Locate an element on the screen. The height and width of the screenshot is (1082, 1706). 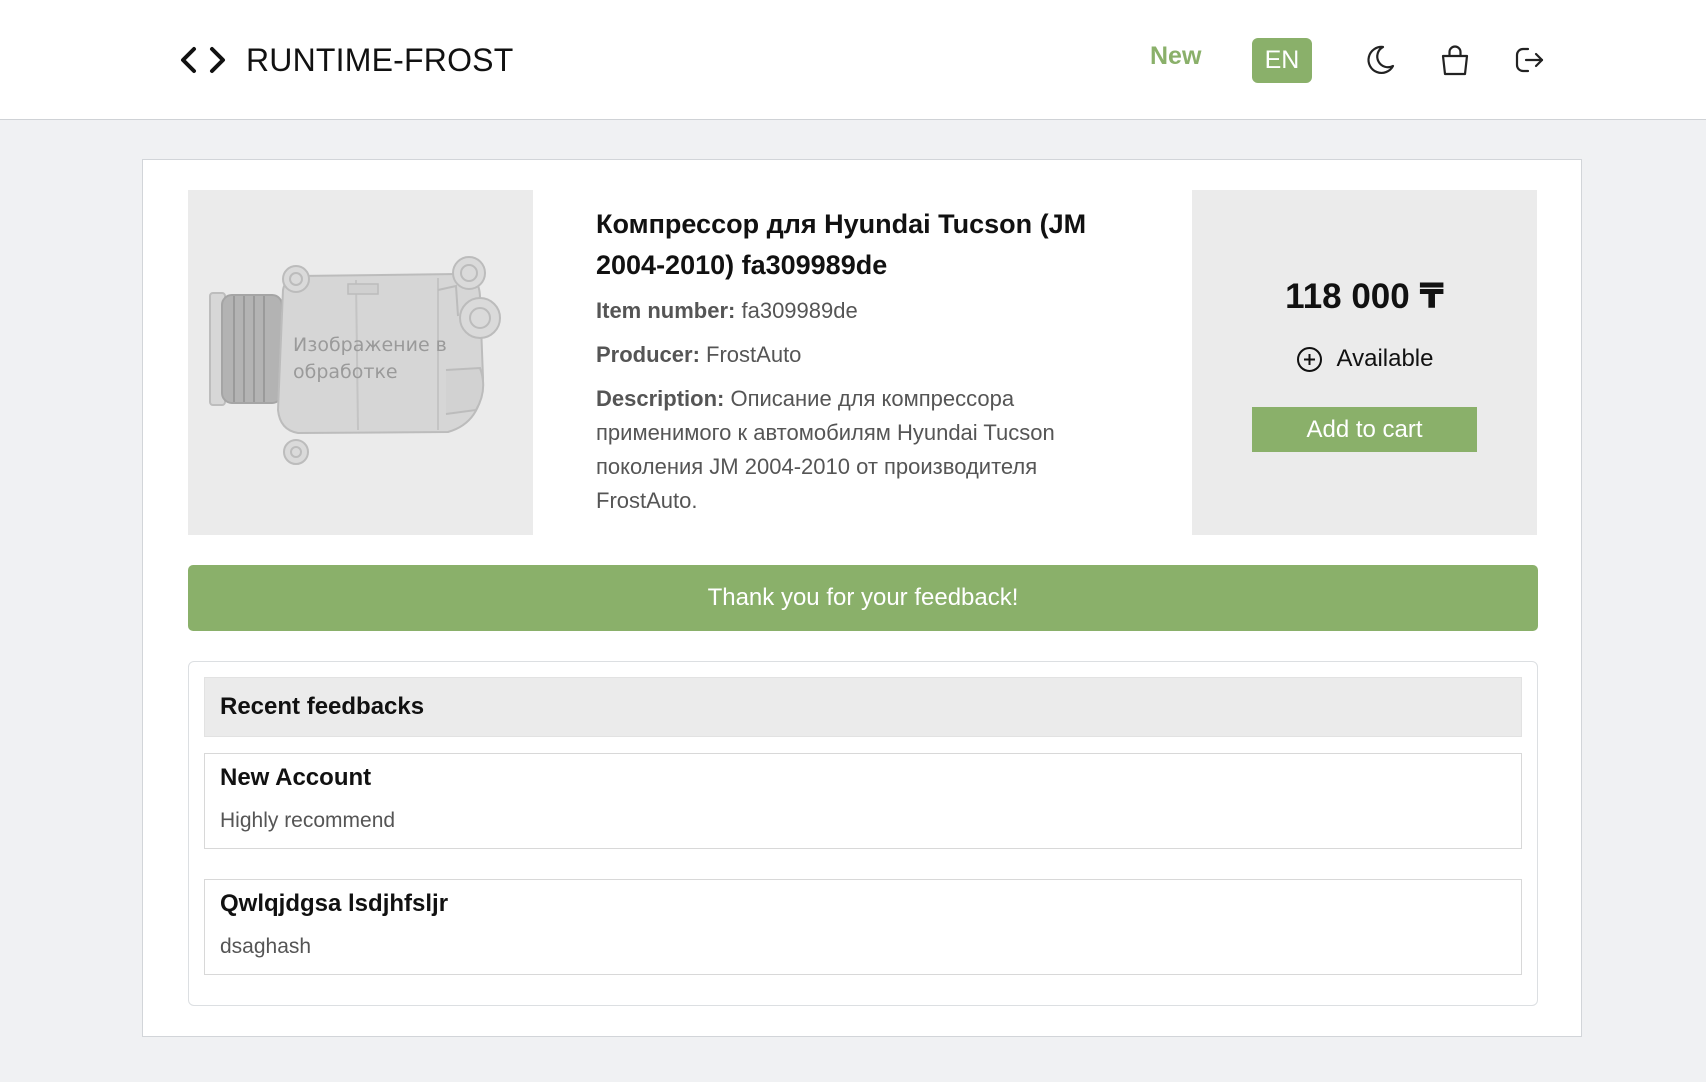
feedback-author: New Account is located at coordinates (296, 777).